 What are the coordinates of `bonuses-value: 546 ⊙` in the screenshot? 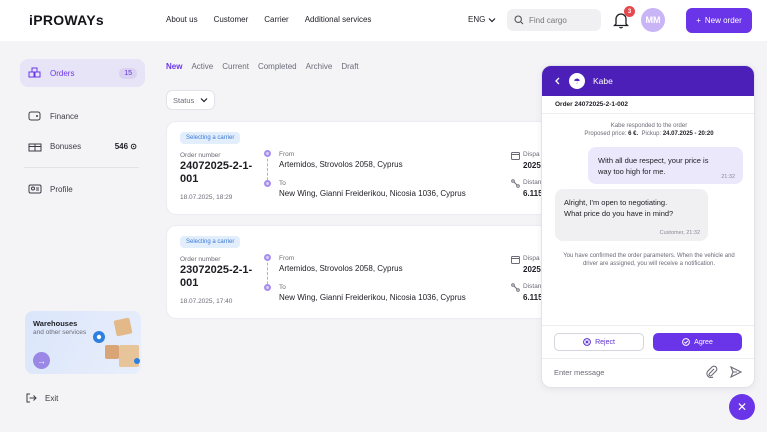 It's located at (125, 146).